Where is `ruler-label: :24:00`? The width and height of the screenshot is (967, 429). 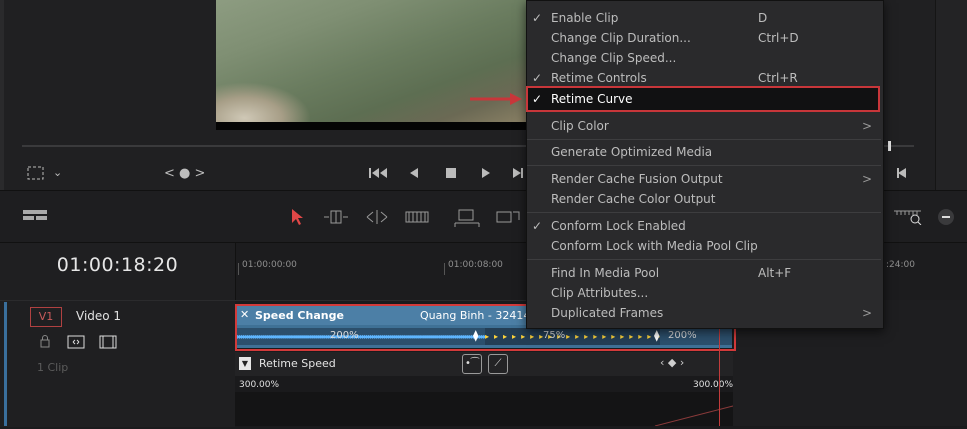 ruler-label: :24:00 is located at coordinates (900, 265).